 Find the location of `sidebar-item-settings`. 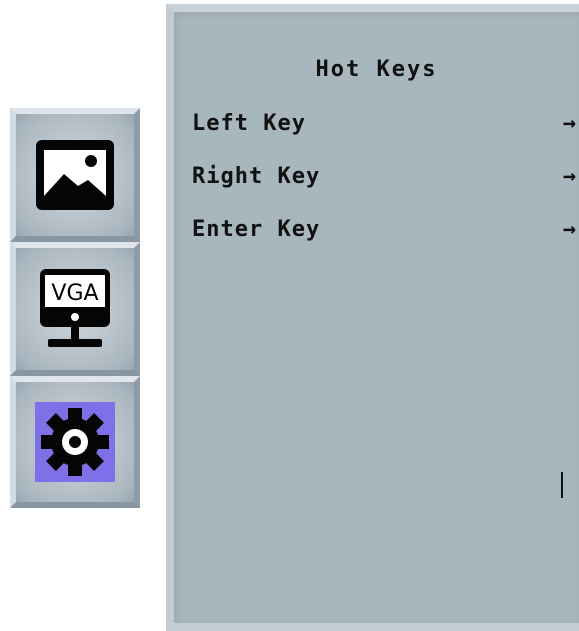

sidebar-item-settings is located at coordinates (75, 442).